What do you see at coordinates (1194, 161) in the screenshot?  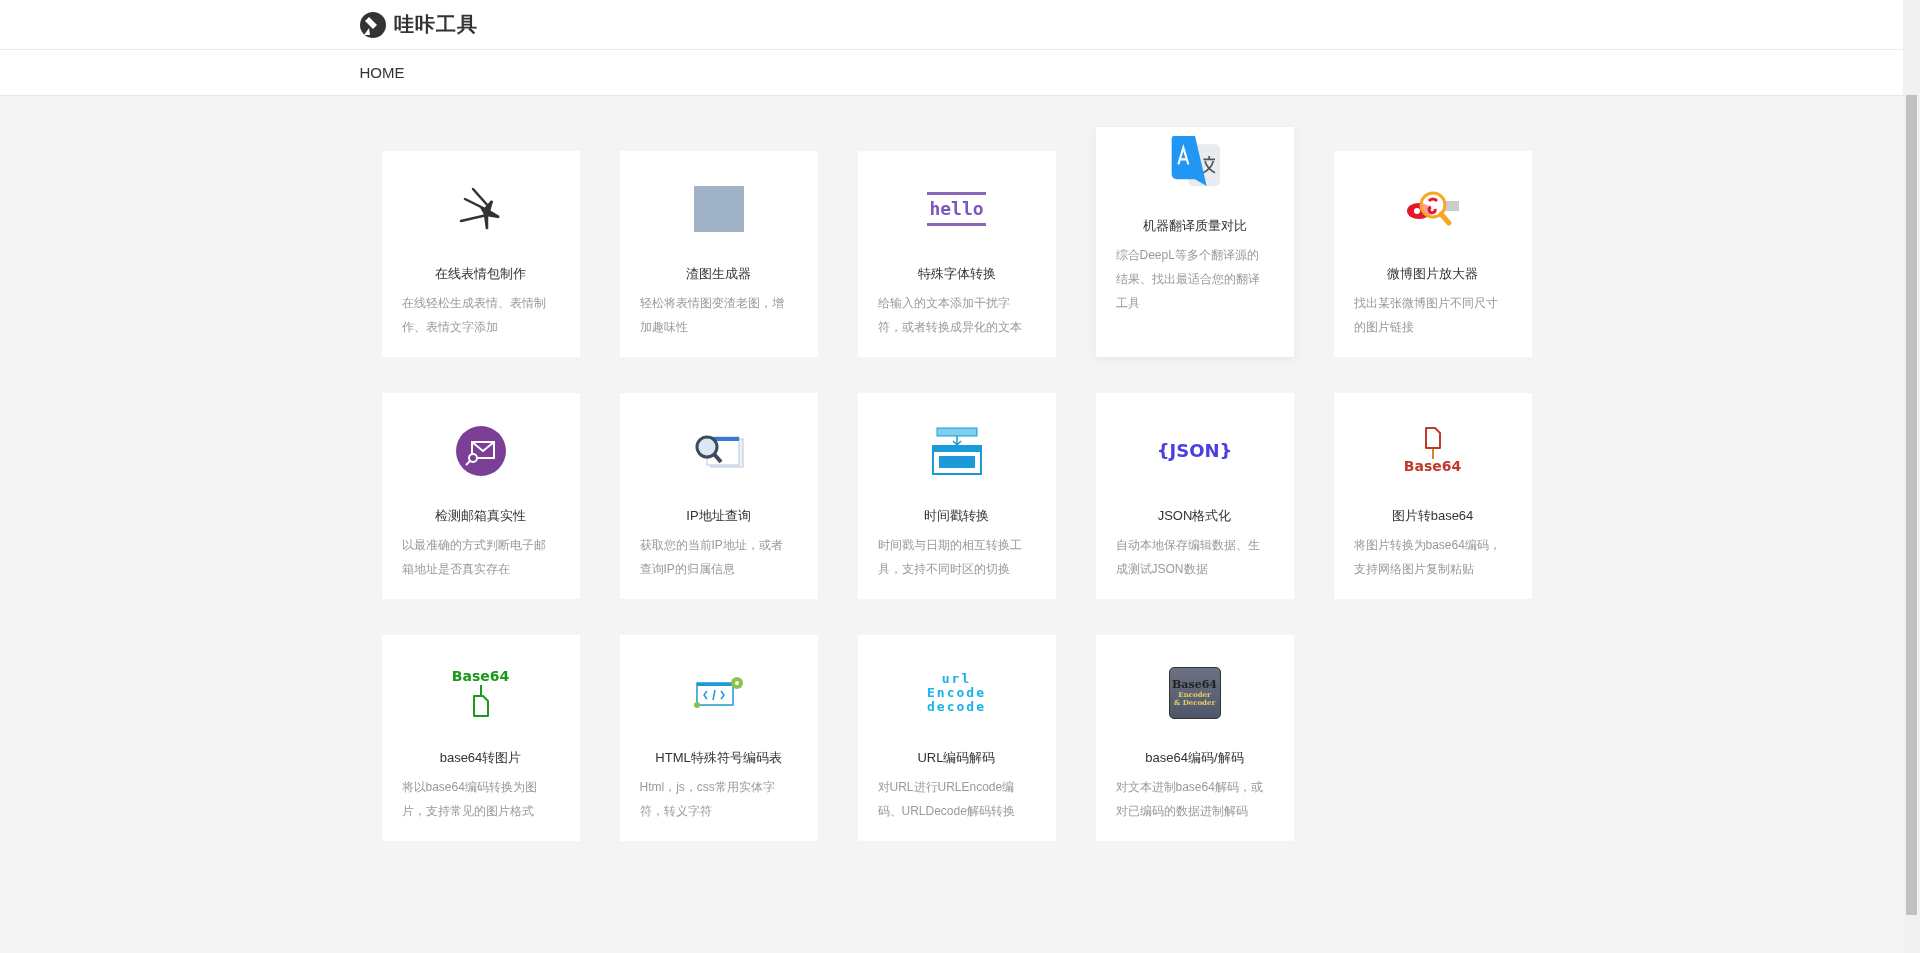 I see `translate-icon` at bounding box center [1194, 161].